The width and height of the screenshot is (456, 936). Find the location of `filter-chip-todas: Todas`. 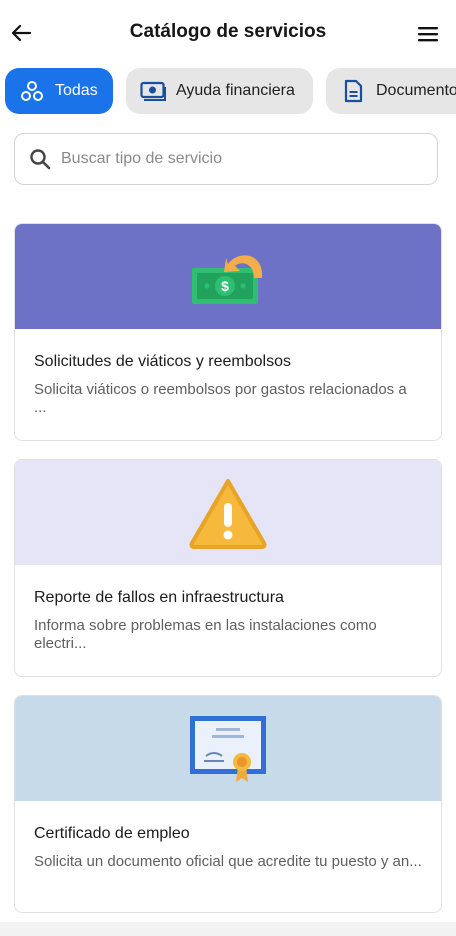

filter-chip-todas: Todas is located at coordinates (59, 91).